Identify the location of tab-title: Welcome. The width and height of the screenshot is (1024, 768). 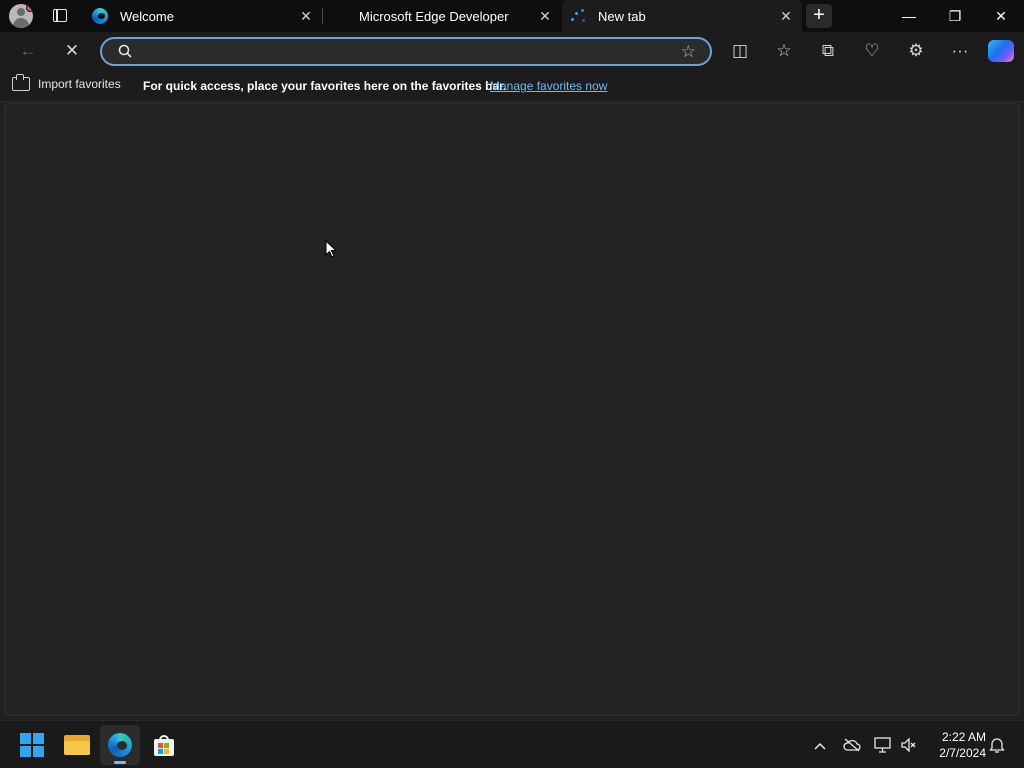
(147, 16).